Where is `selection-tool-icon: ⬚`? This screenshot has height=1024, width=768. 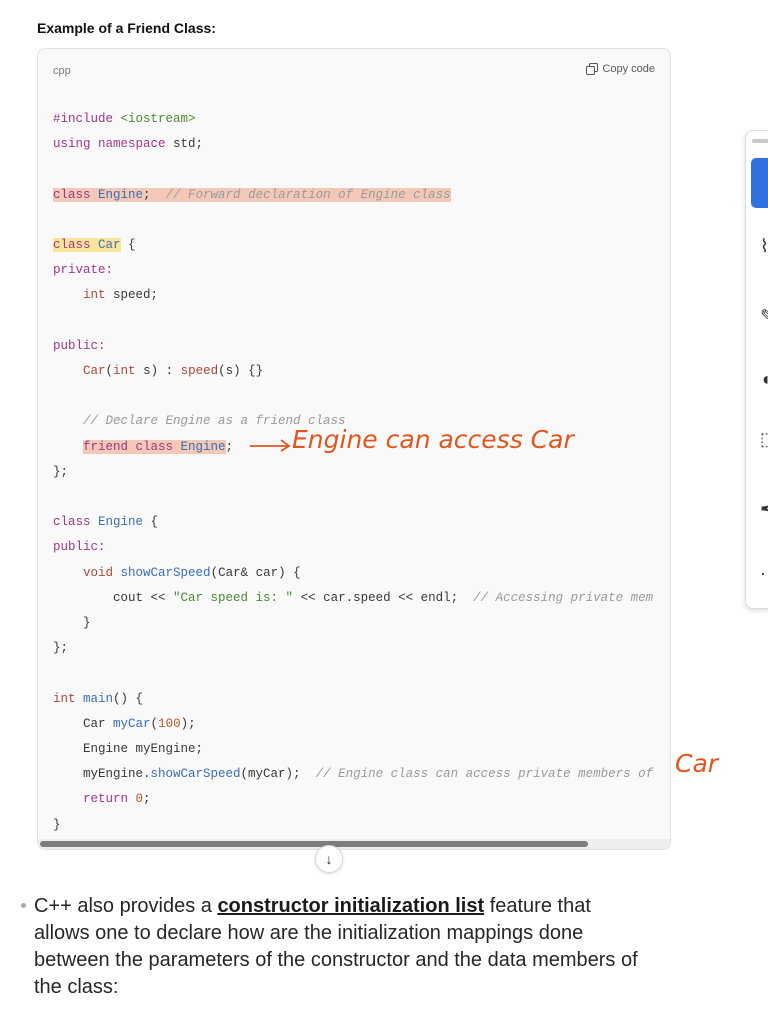 selection-tool-icon: ⬚ is located at coordinates (764, 439).